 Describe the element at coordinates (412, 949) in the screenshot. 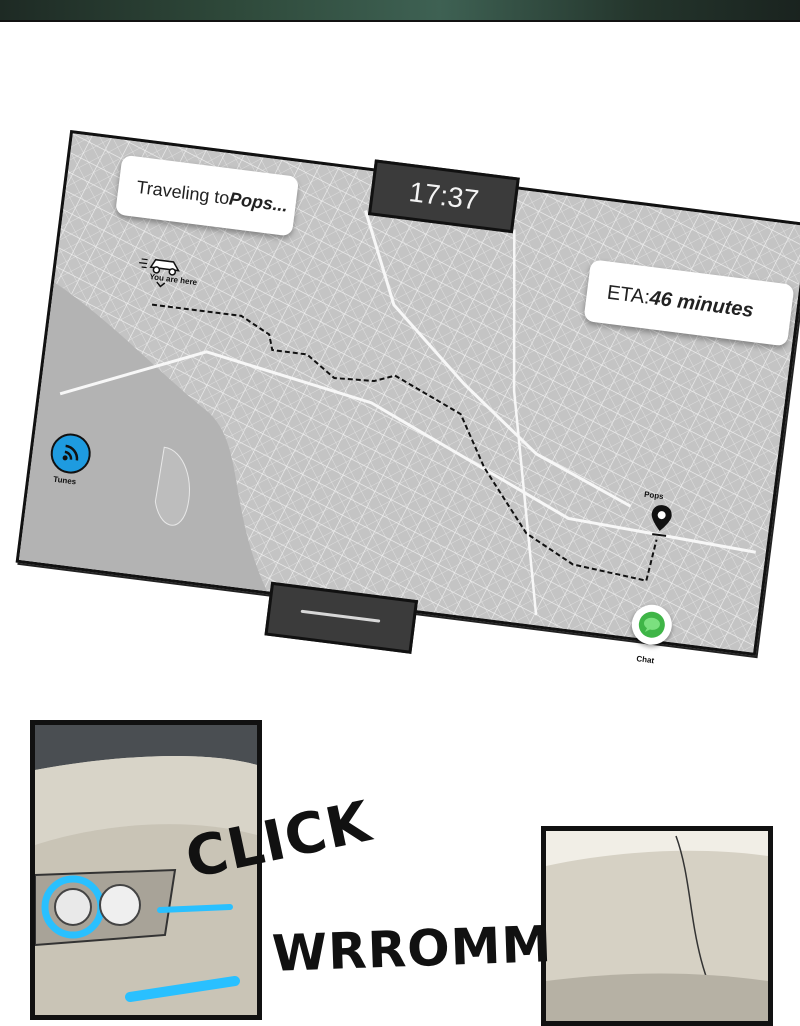

I see `sfx-wrromm-text: WRROMM` at that location.